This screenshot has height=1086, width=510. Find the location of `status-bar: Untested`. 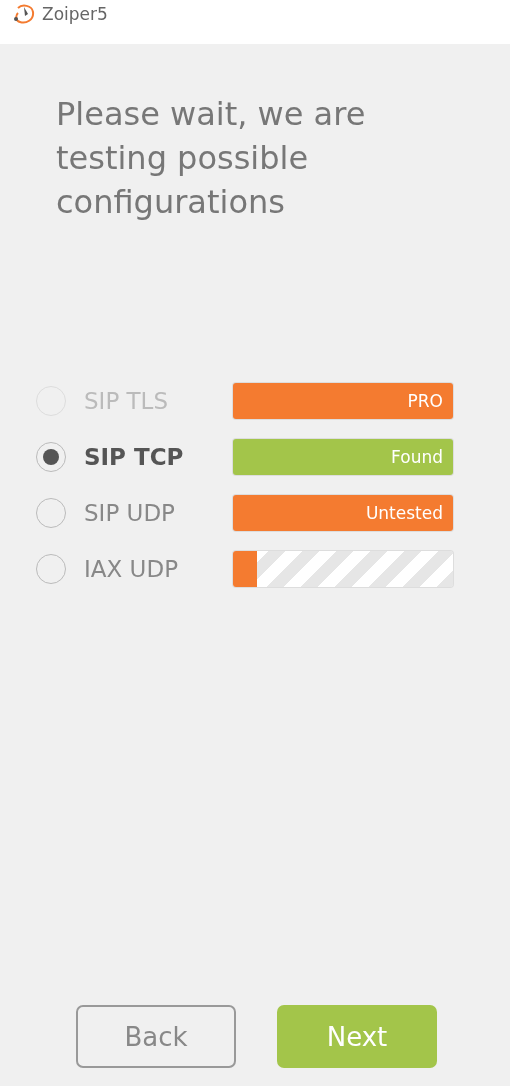

status-bar: Untested is located at coordinates (343, 513).